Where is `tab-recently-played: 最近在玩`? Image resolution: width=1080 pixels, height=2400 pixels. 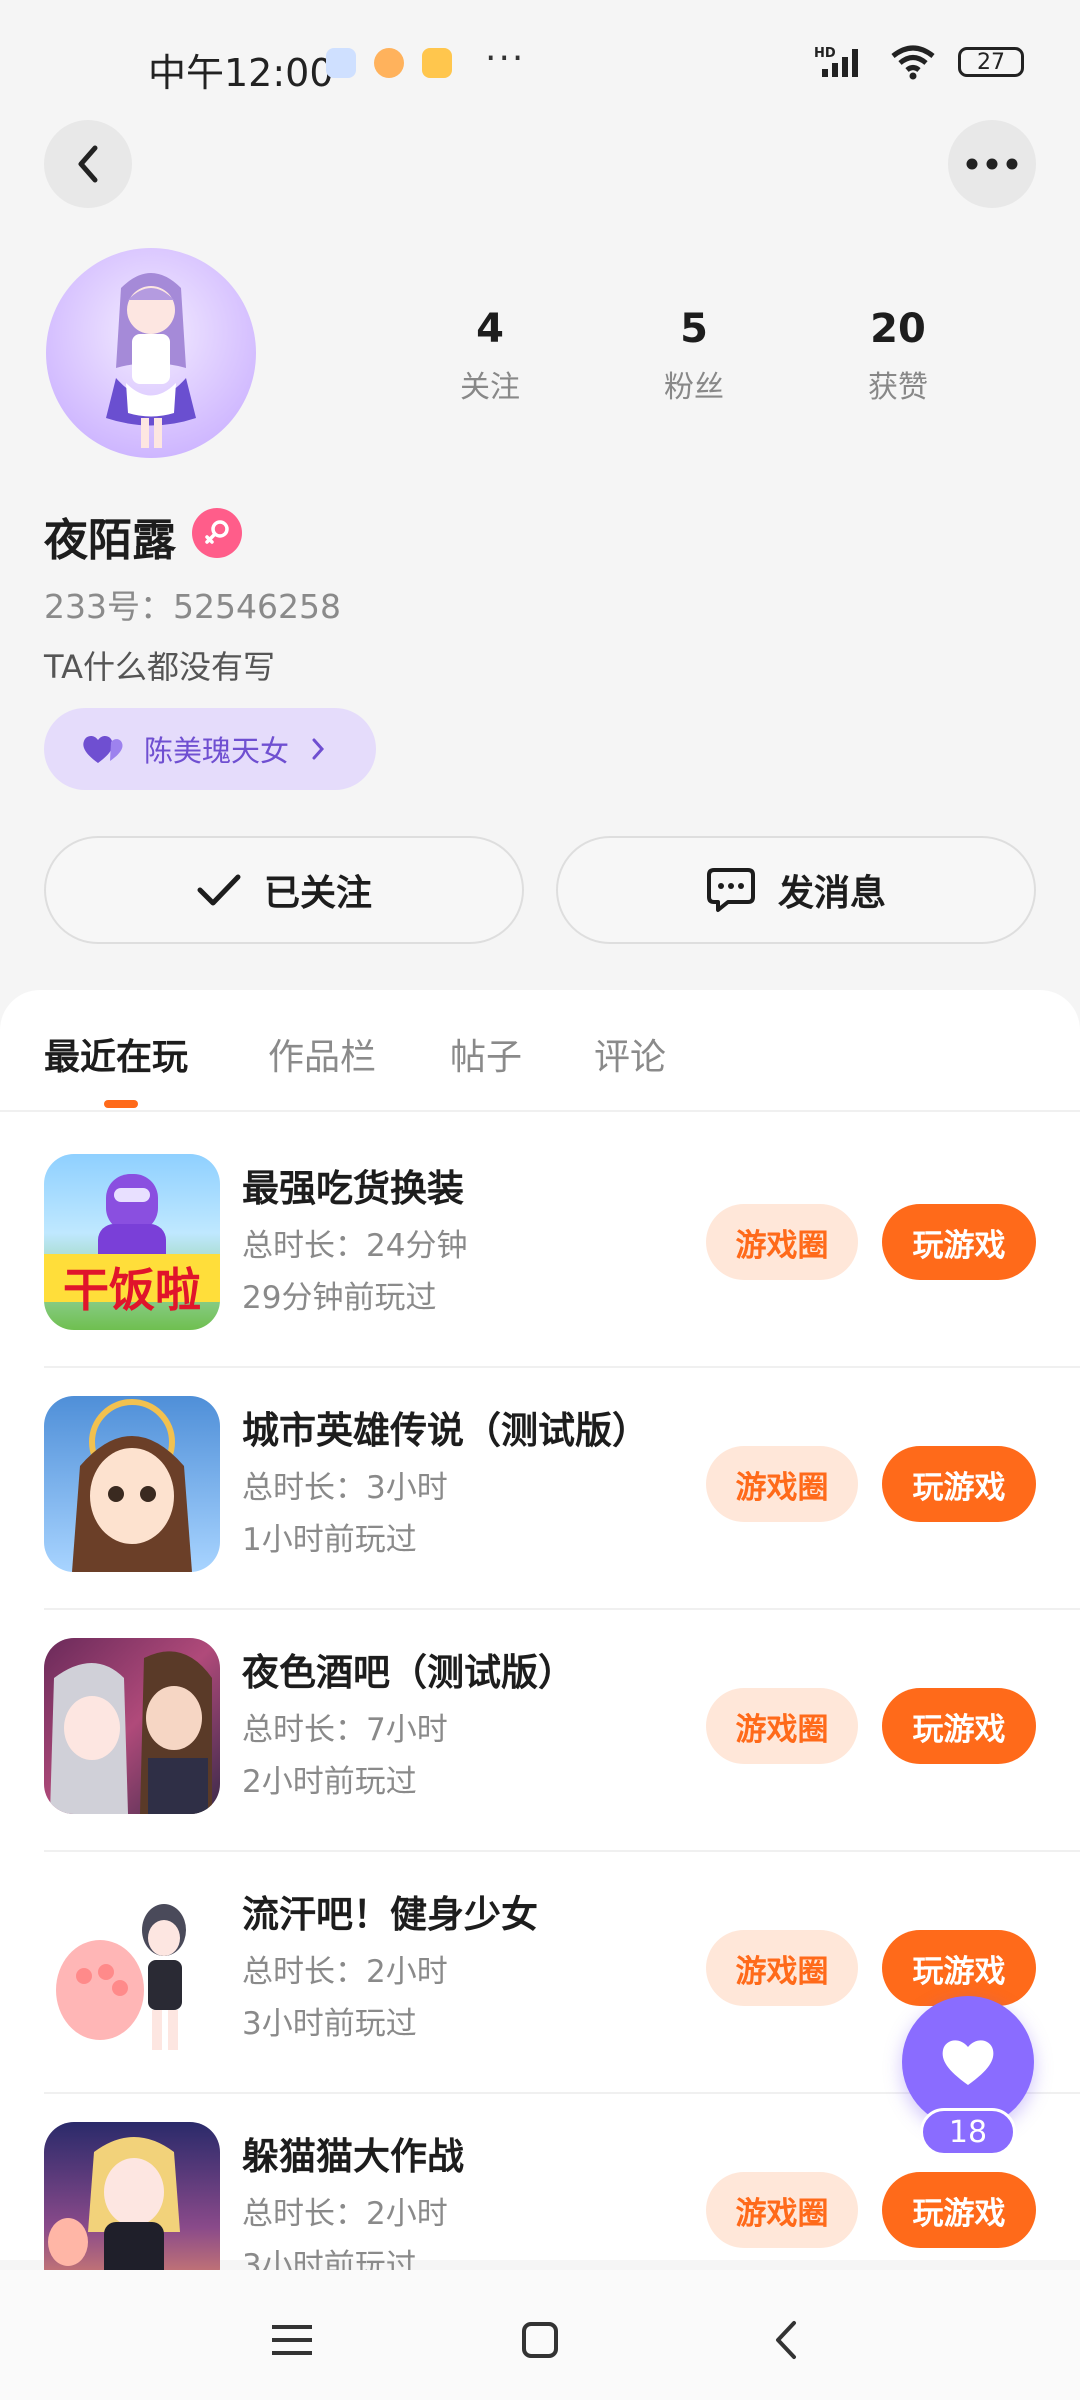 tab-recently-played: 最近在玩 is located at coordinates (116, 1054).